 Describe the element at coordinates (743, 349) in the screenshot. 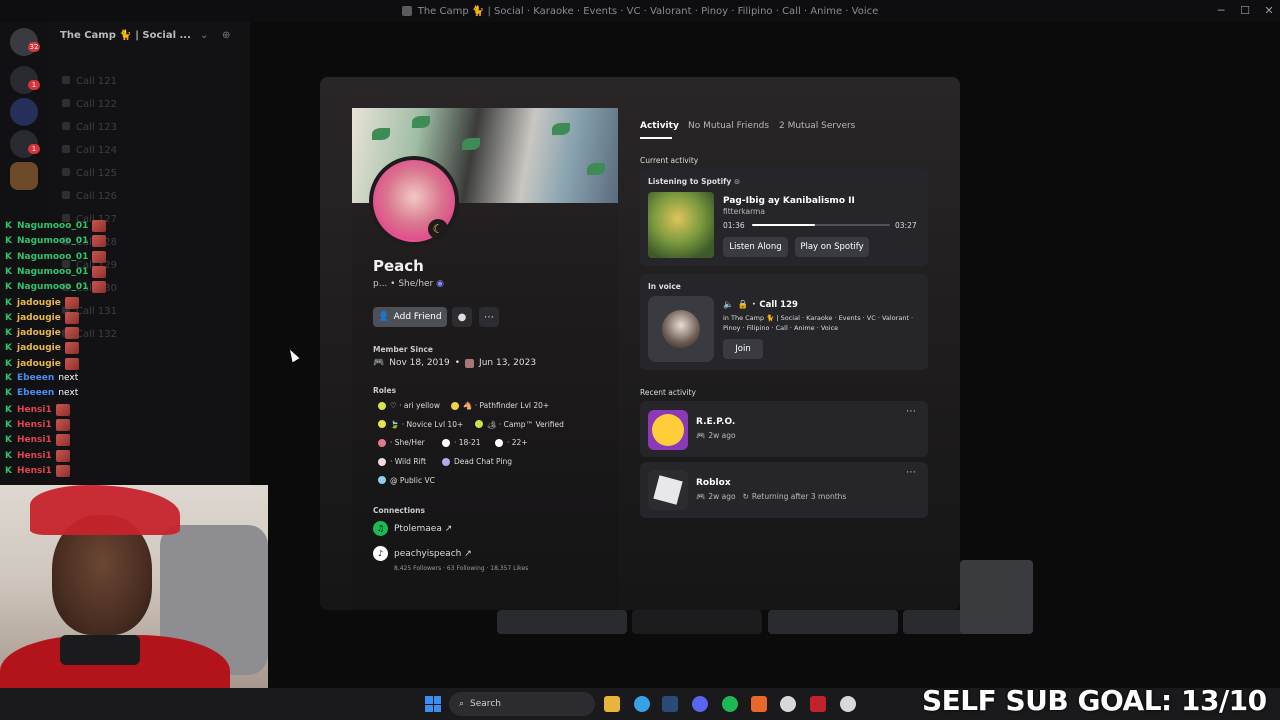

I see `join-voice-button: Join` at that location.